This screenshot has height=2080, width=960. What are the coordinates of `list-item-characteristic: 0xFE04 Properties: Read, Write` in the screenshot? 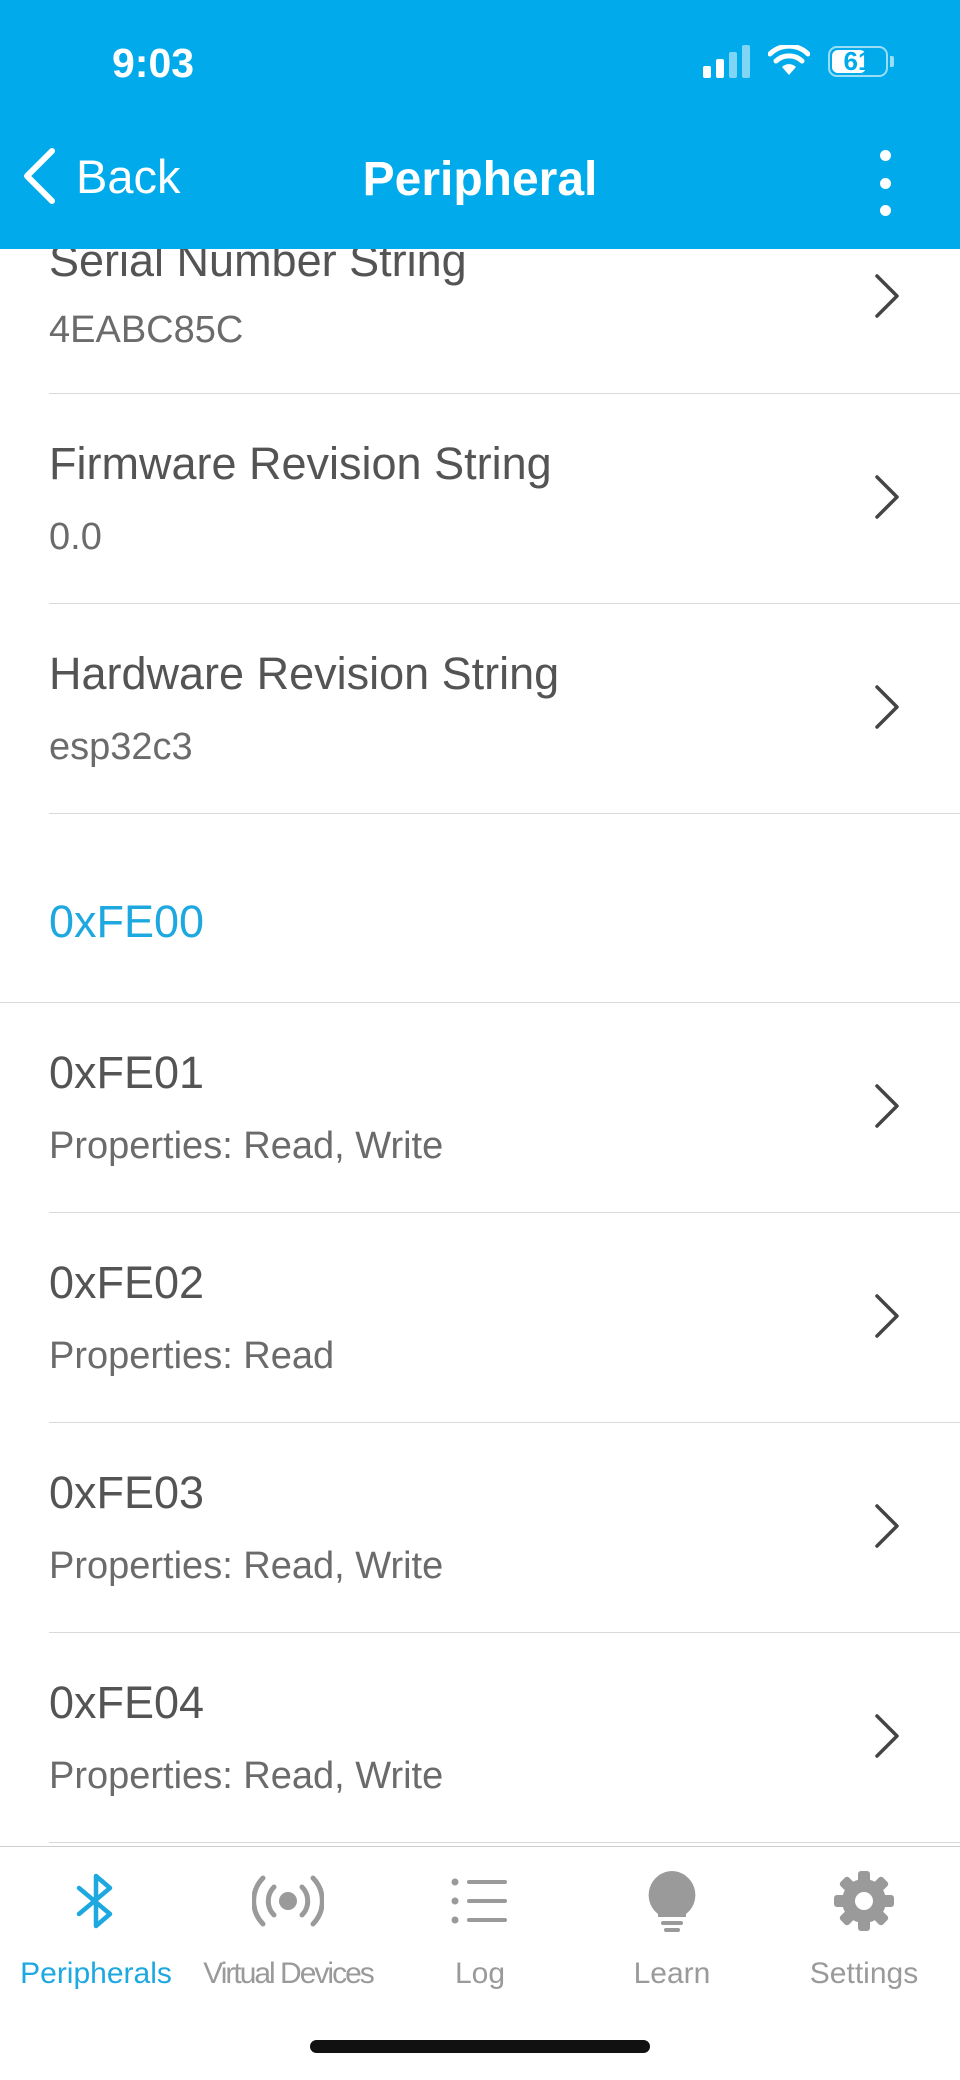 It's located at (504, 1738).